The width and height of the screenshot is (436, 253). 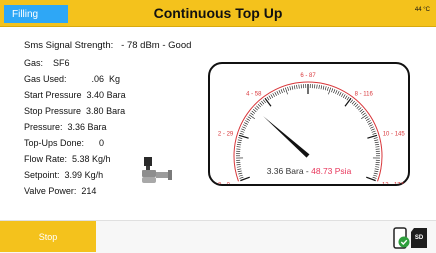 What do you see at coordinates (53, 95) in the screenshot?
I see `info-label: Start Pressure` at bounding box center [53, 95].